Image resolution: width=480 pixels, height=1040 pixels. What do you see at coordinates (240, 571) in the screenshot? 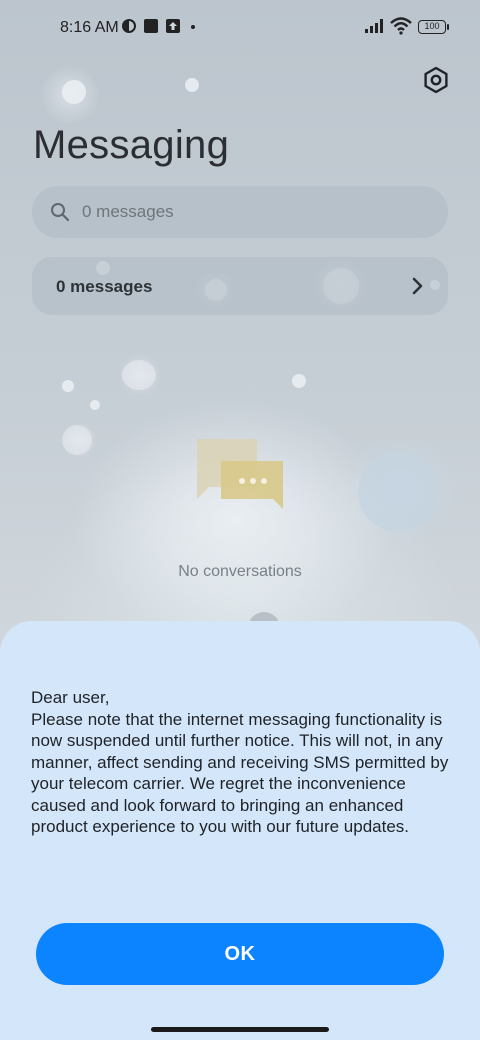
I see `empty-state-text: No conversations` at bounding box center [240, 571].